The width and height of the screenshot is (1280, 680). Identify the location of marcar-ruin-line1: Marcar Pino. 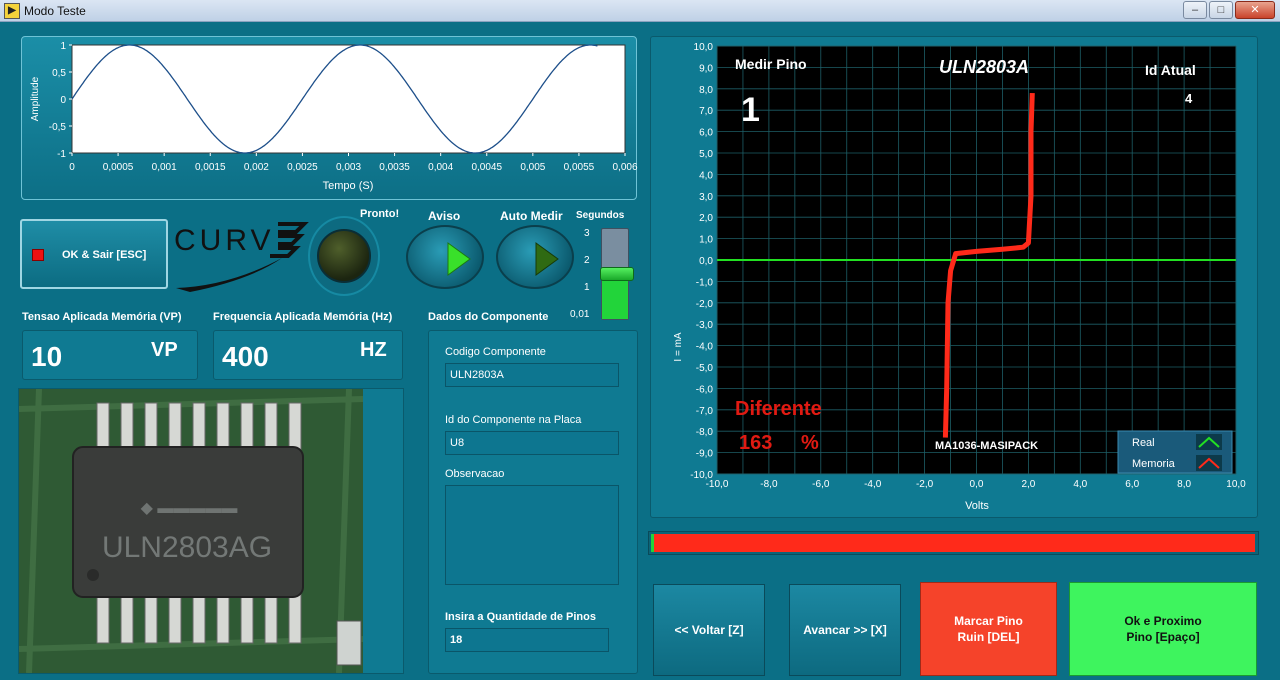
(988, 621).